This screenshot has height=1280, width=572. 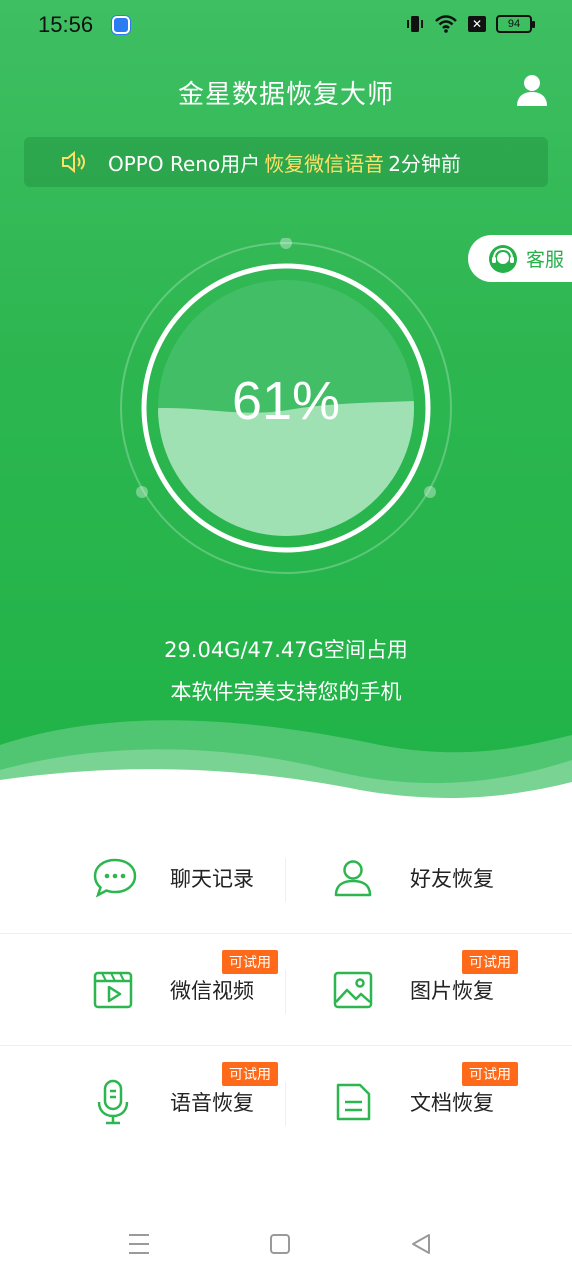 I want to click on customer-service-label: 客服, so click(x=545, y=260).